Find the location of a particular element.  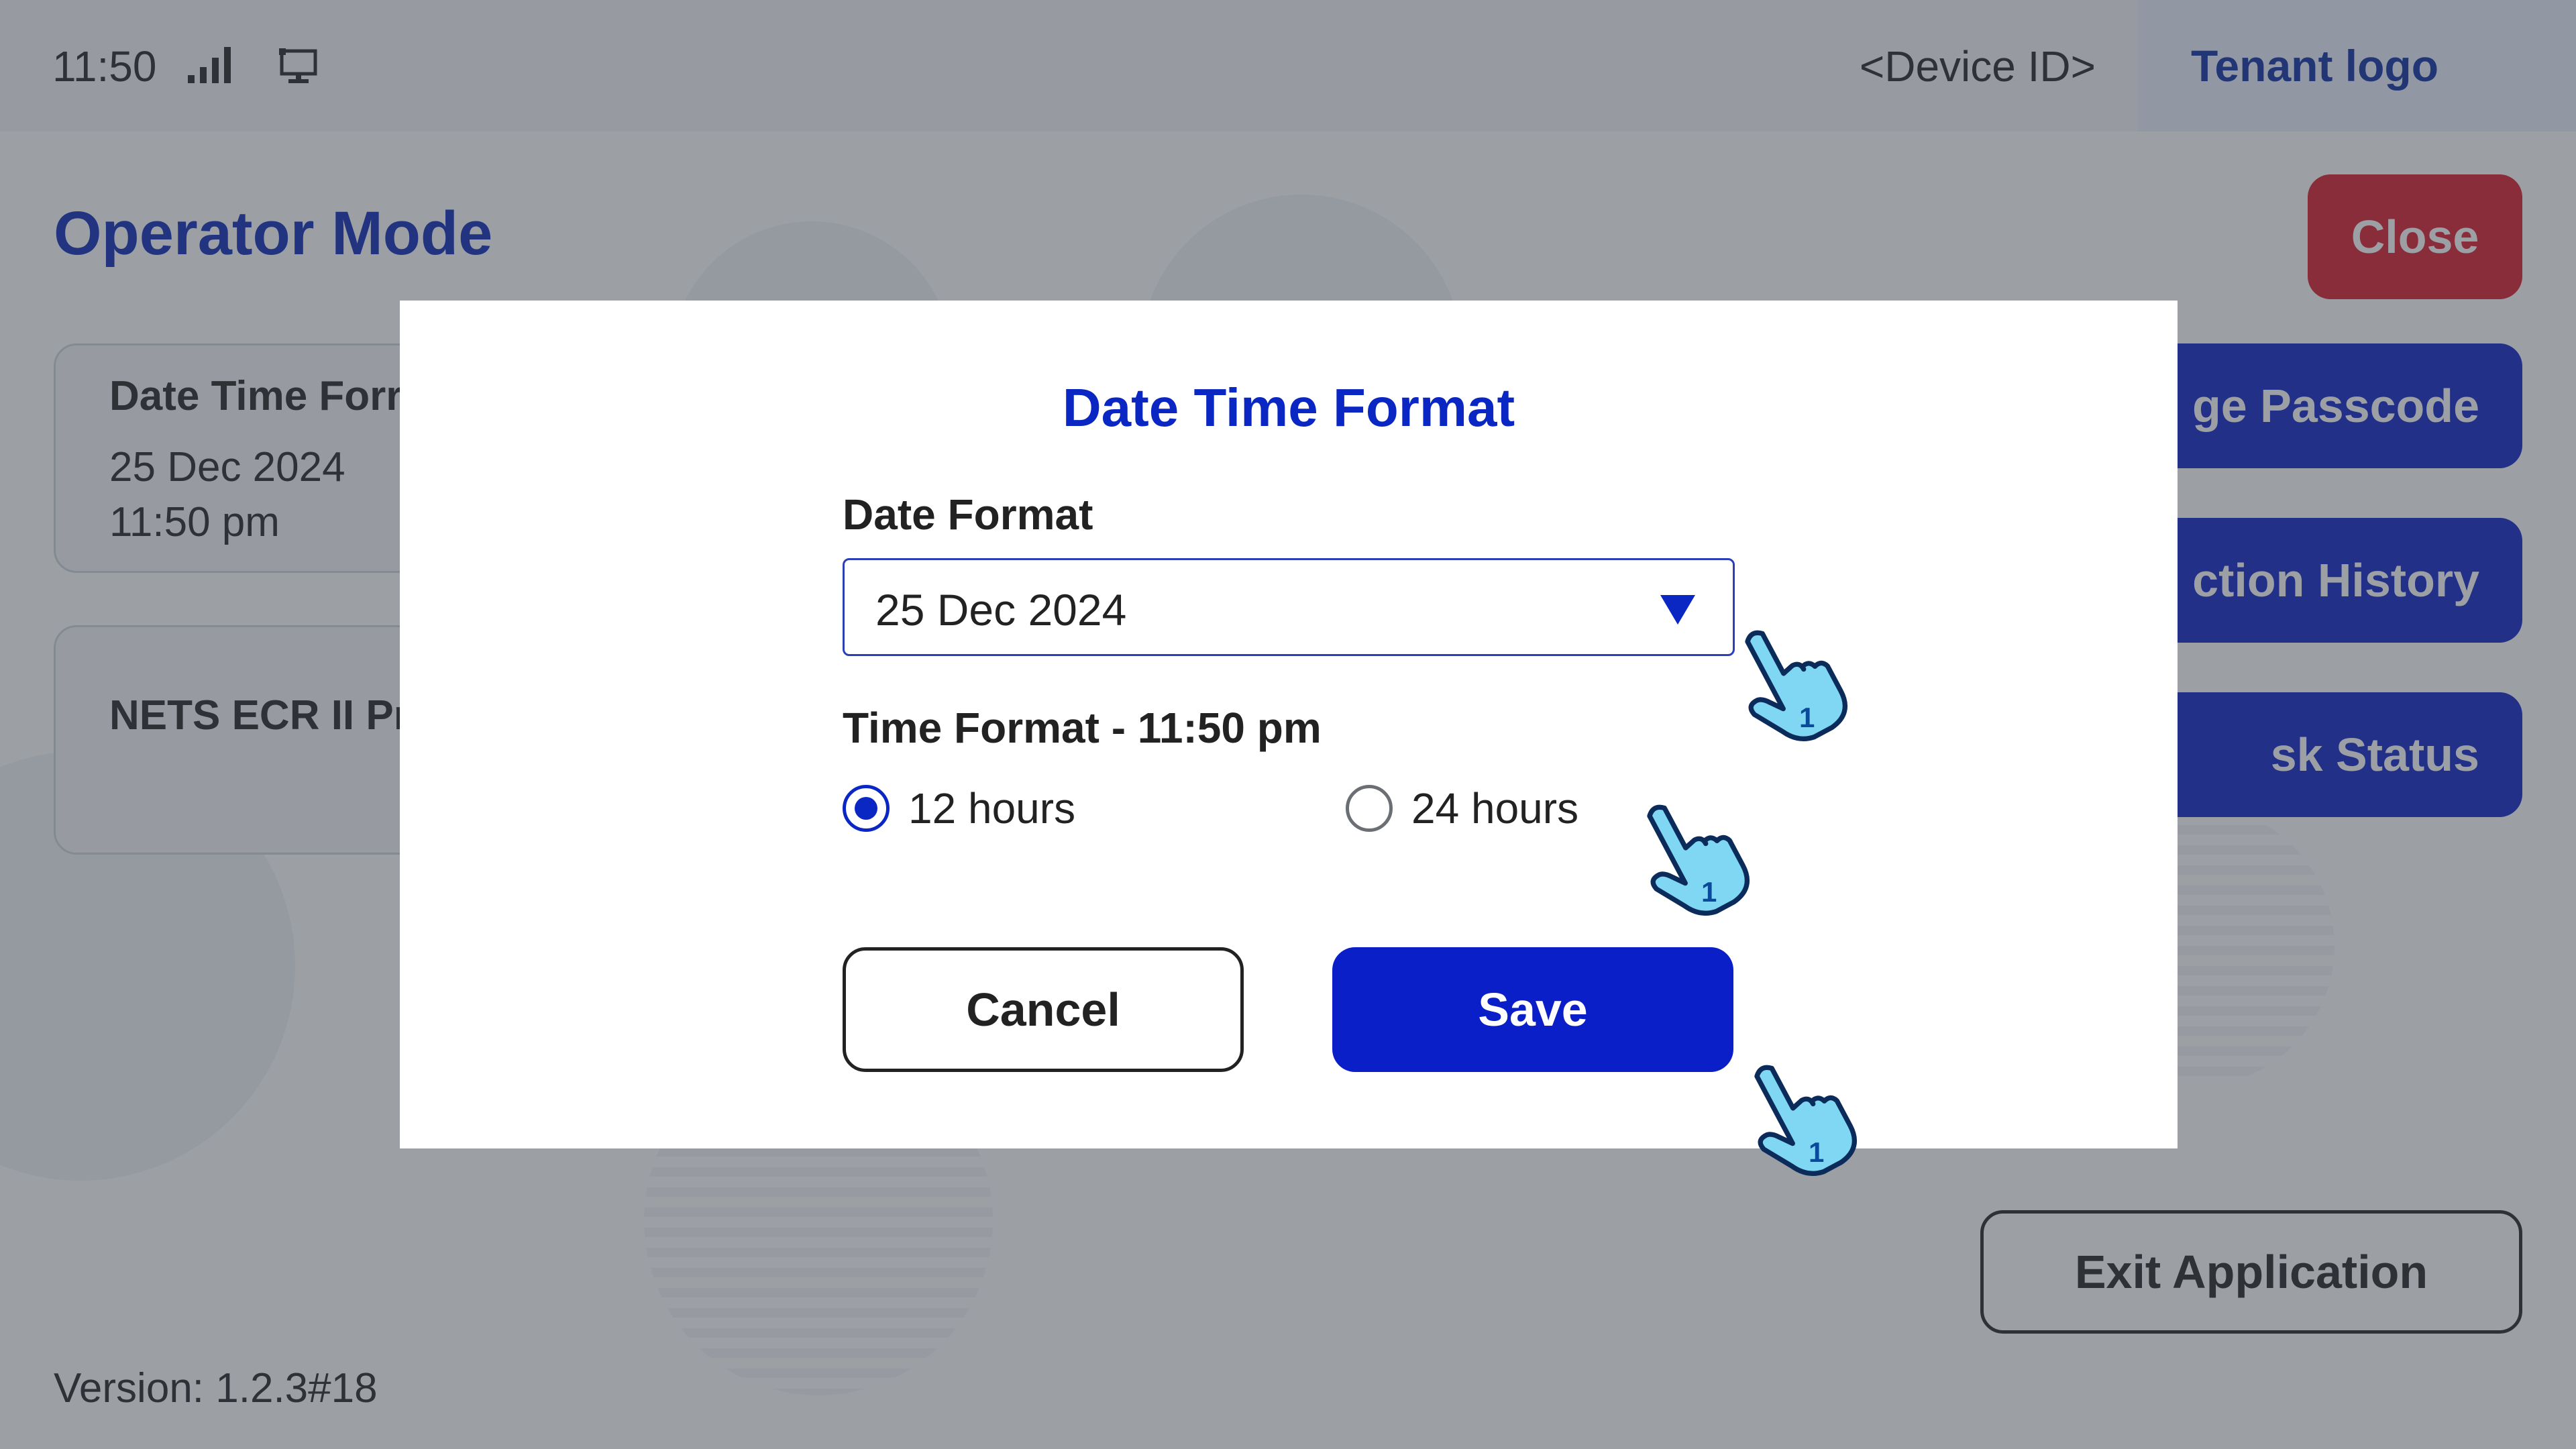

radio-label: 24 hours is located at coordinates (1495, 808).